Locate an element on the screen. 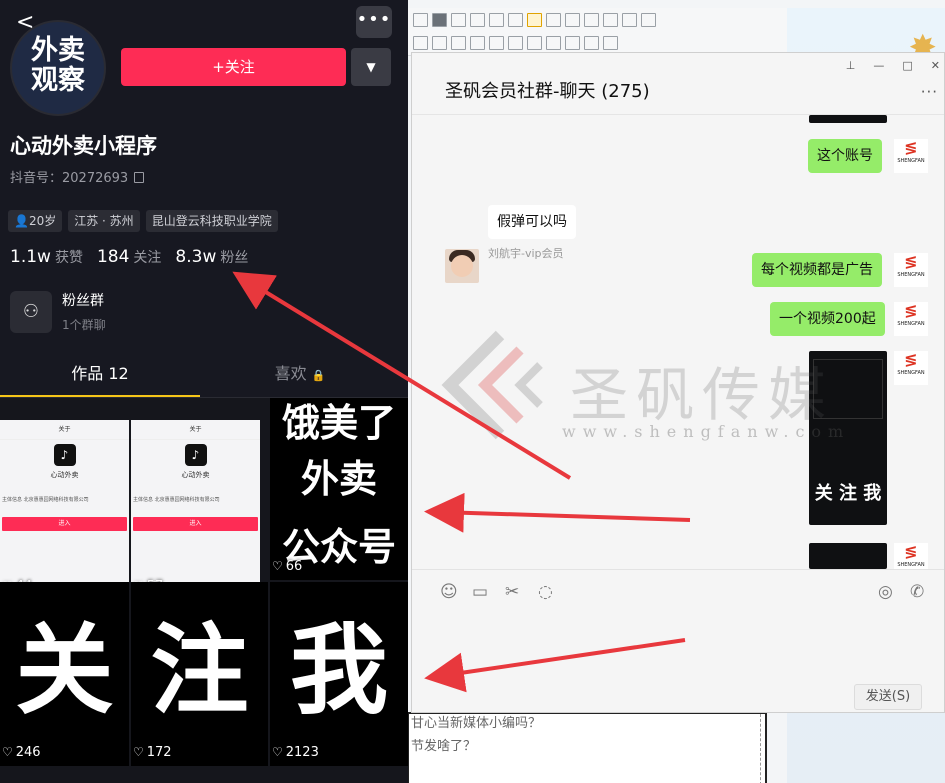 The height and width of the screenshot is (783, 945). stat-value: 1.1w is located at coordinates (30, 257).